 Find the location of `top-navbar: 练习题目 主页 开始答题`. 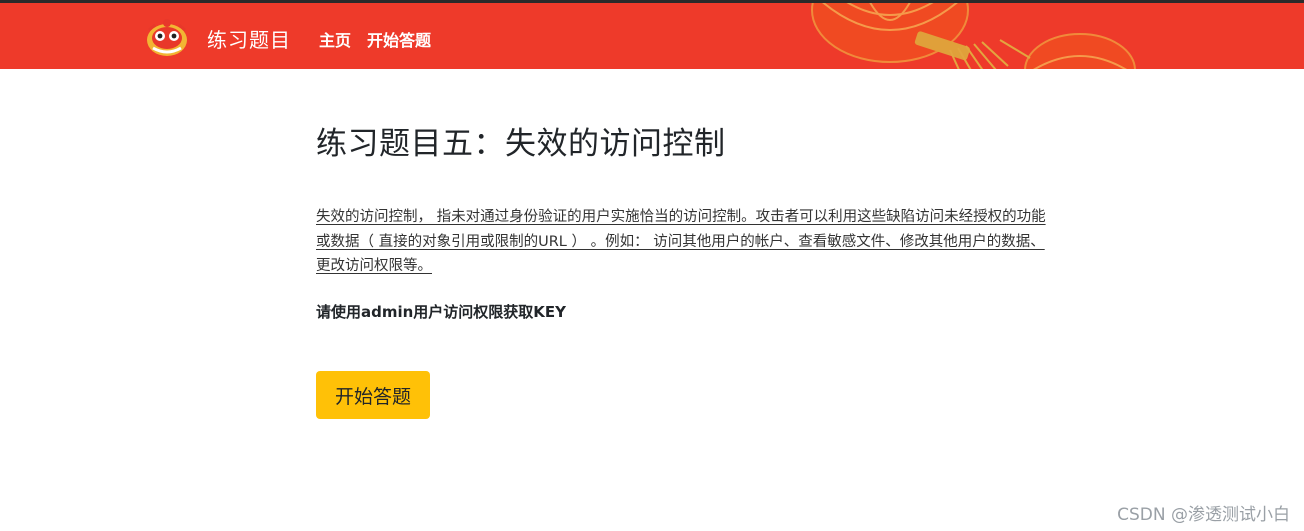

top-navbar: 练习题目 主页 开始答题 is located at coordinates (652, 34).